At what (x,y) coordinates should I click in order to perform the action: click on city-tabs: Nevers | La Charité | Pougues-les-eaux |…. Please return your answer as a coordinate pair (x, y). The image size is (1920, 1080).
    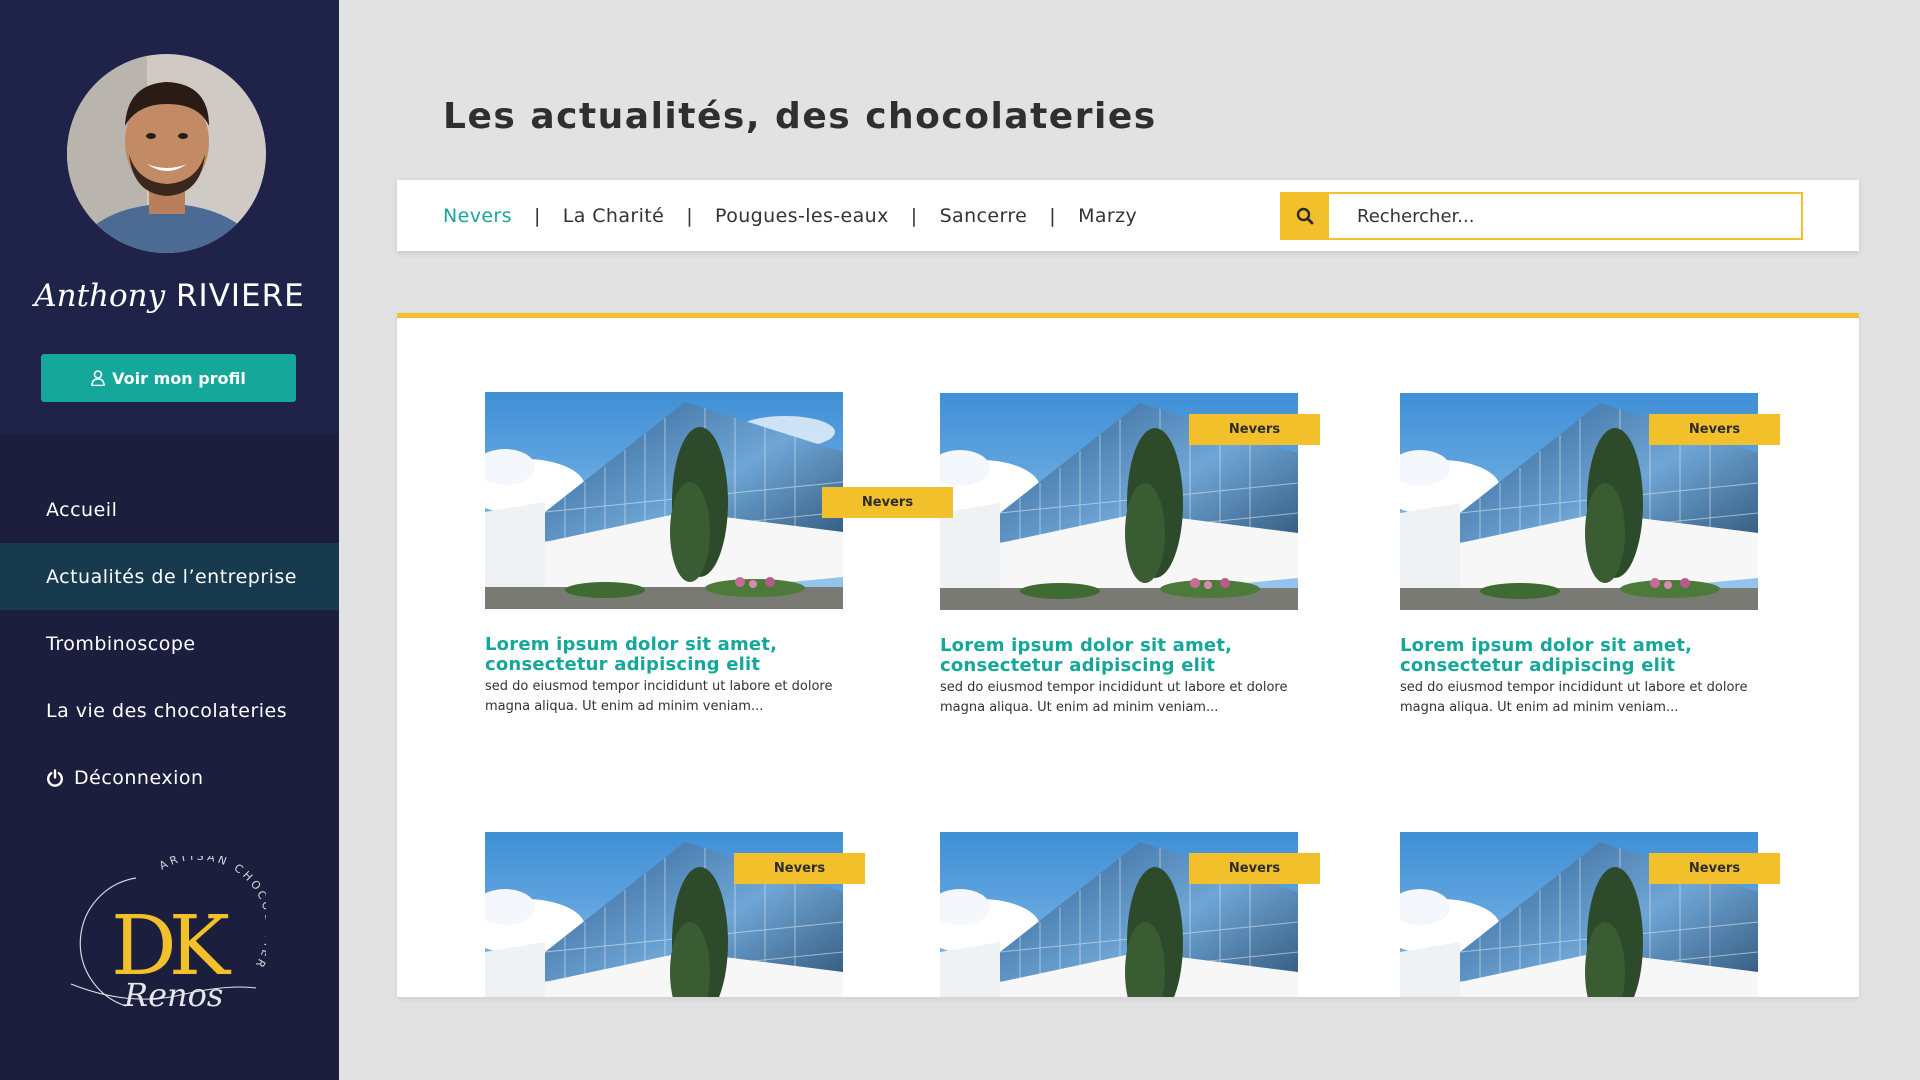
    Looking at the image, I should click on (790, 215).